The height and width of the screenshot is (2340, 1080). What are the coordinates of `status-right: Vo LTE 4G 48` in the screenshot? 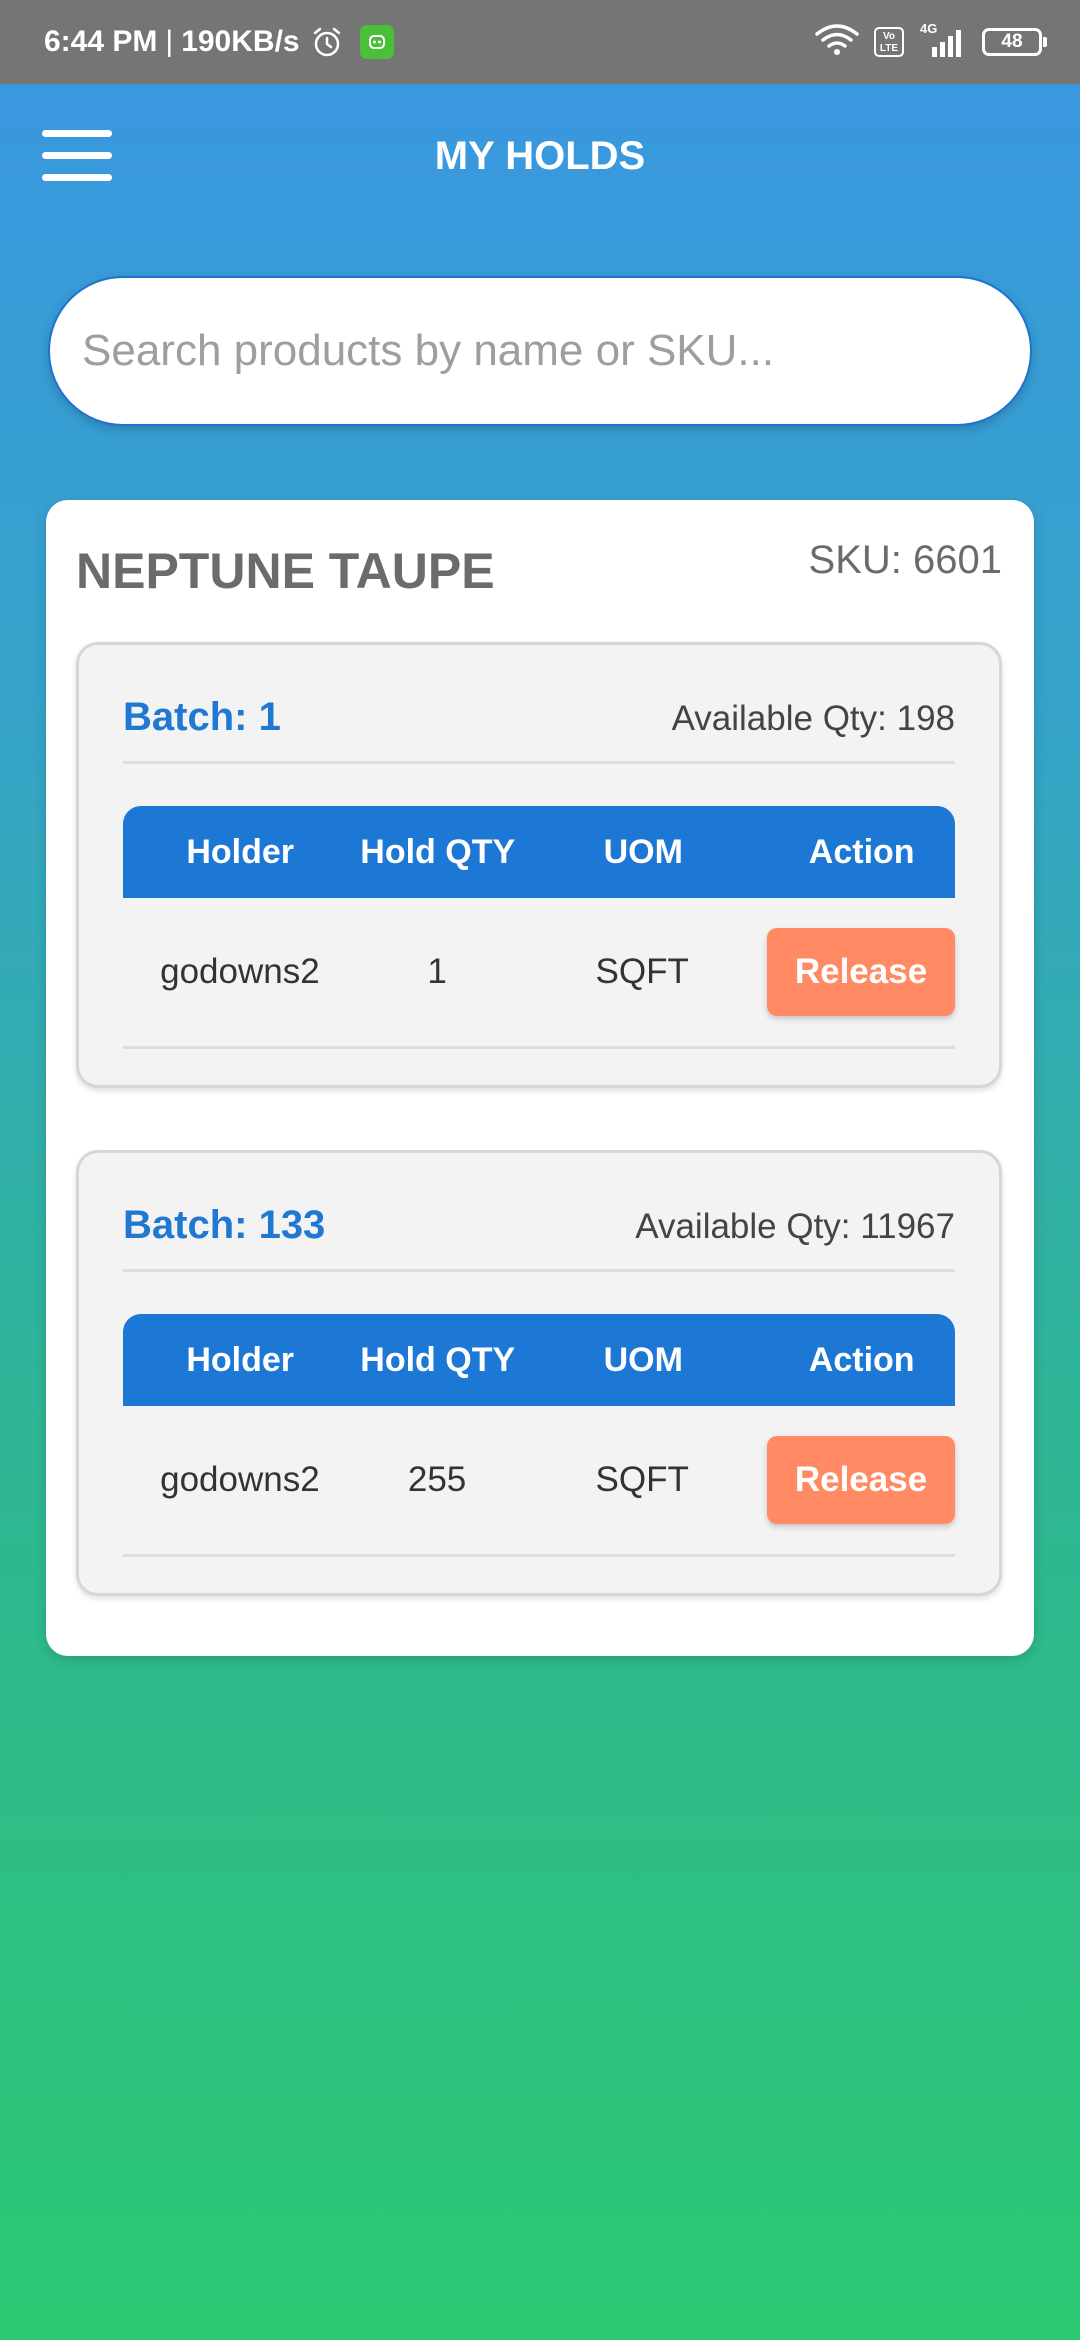 It's located at (930, 42).